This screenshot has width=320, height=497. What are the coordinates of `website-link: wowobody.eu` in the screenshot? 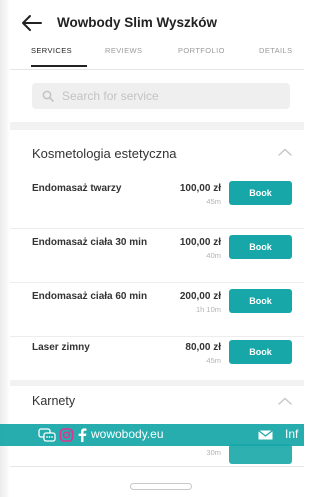 It's located at (127, 434).